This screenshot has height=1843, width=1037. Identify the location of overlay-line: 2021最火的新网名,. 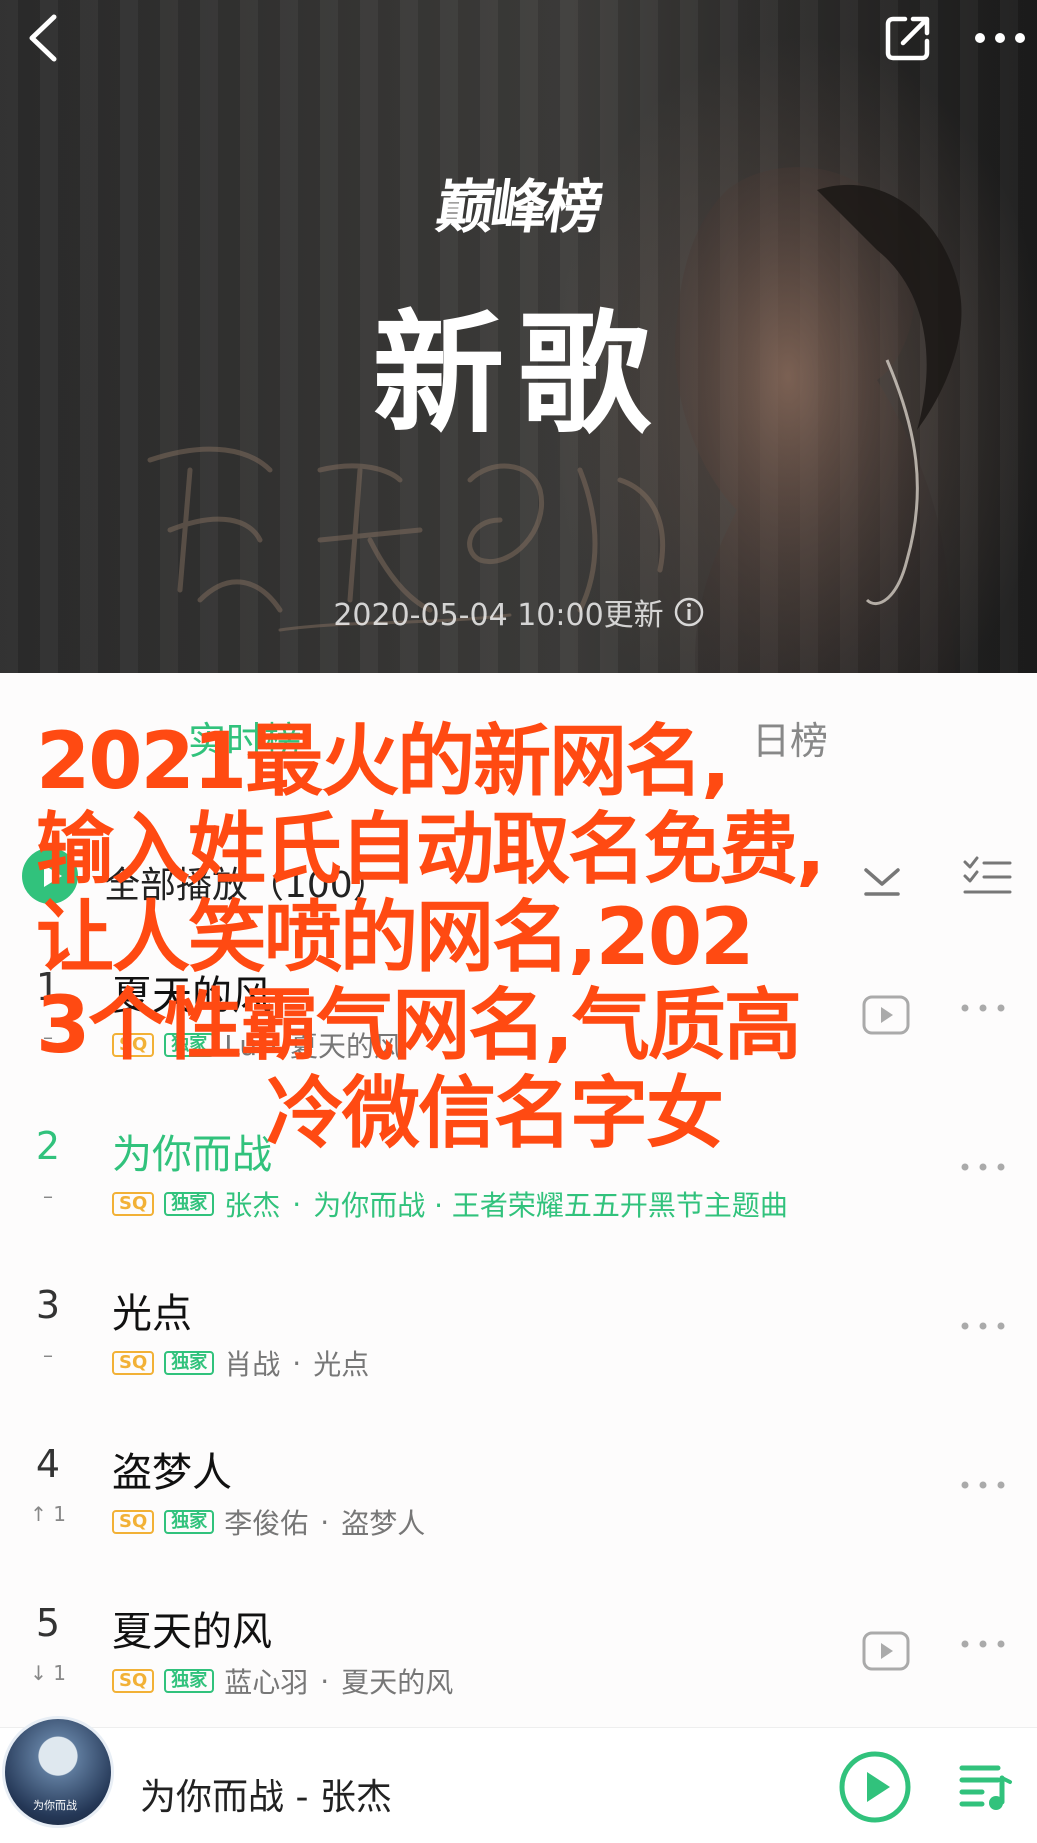
(383, 762).